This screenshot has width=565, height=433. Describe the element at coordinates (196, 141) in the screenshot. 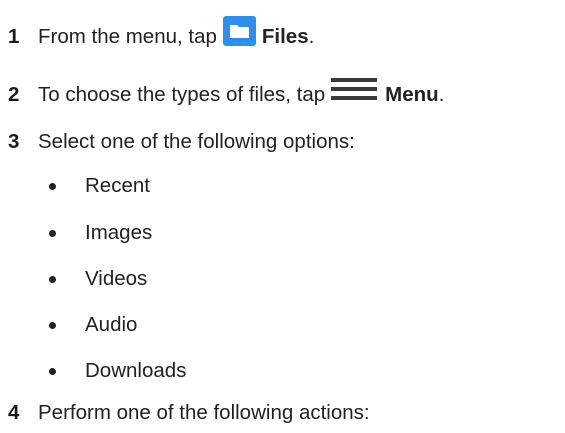

I see `step-text: Select one of the following options:` at that location.